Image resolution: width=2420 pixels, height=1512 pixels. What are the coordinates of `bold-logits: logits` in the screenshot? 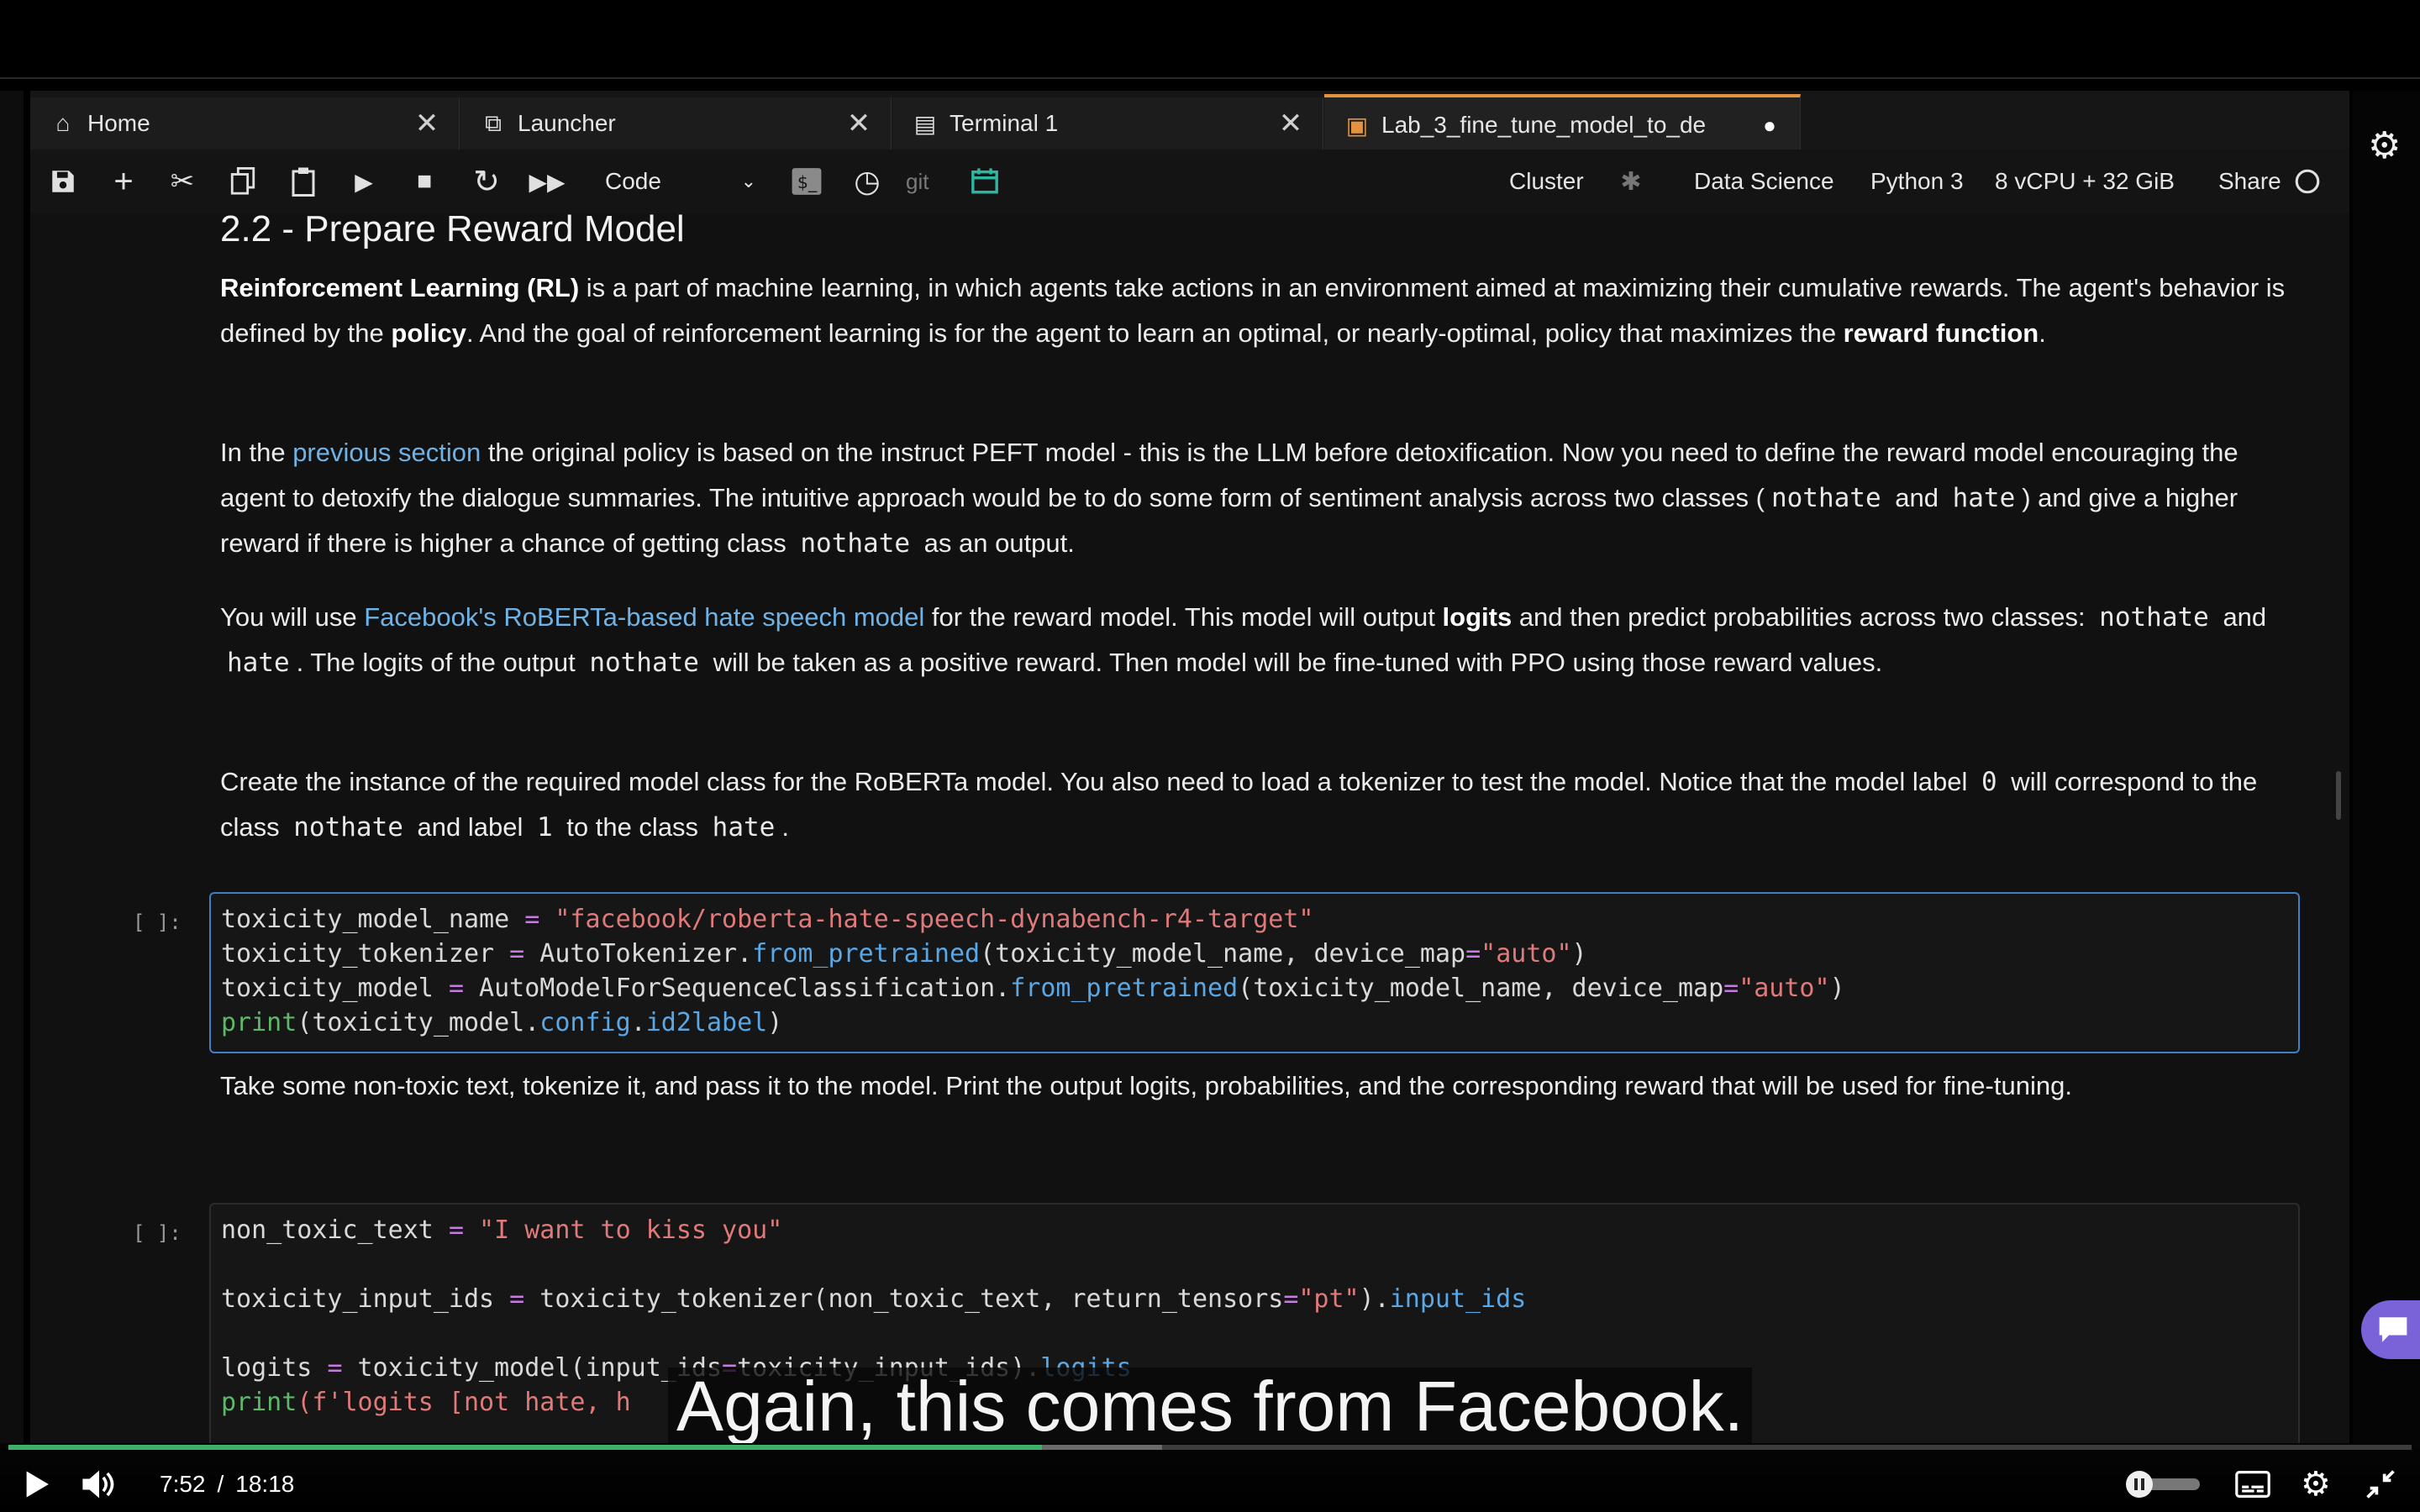 It's located at (1477, 617).